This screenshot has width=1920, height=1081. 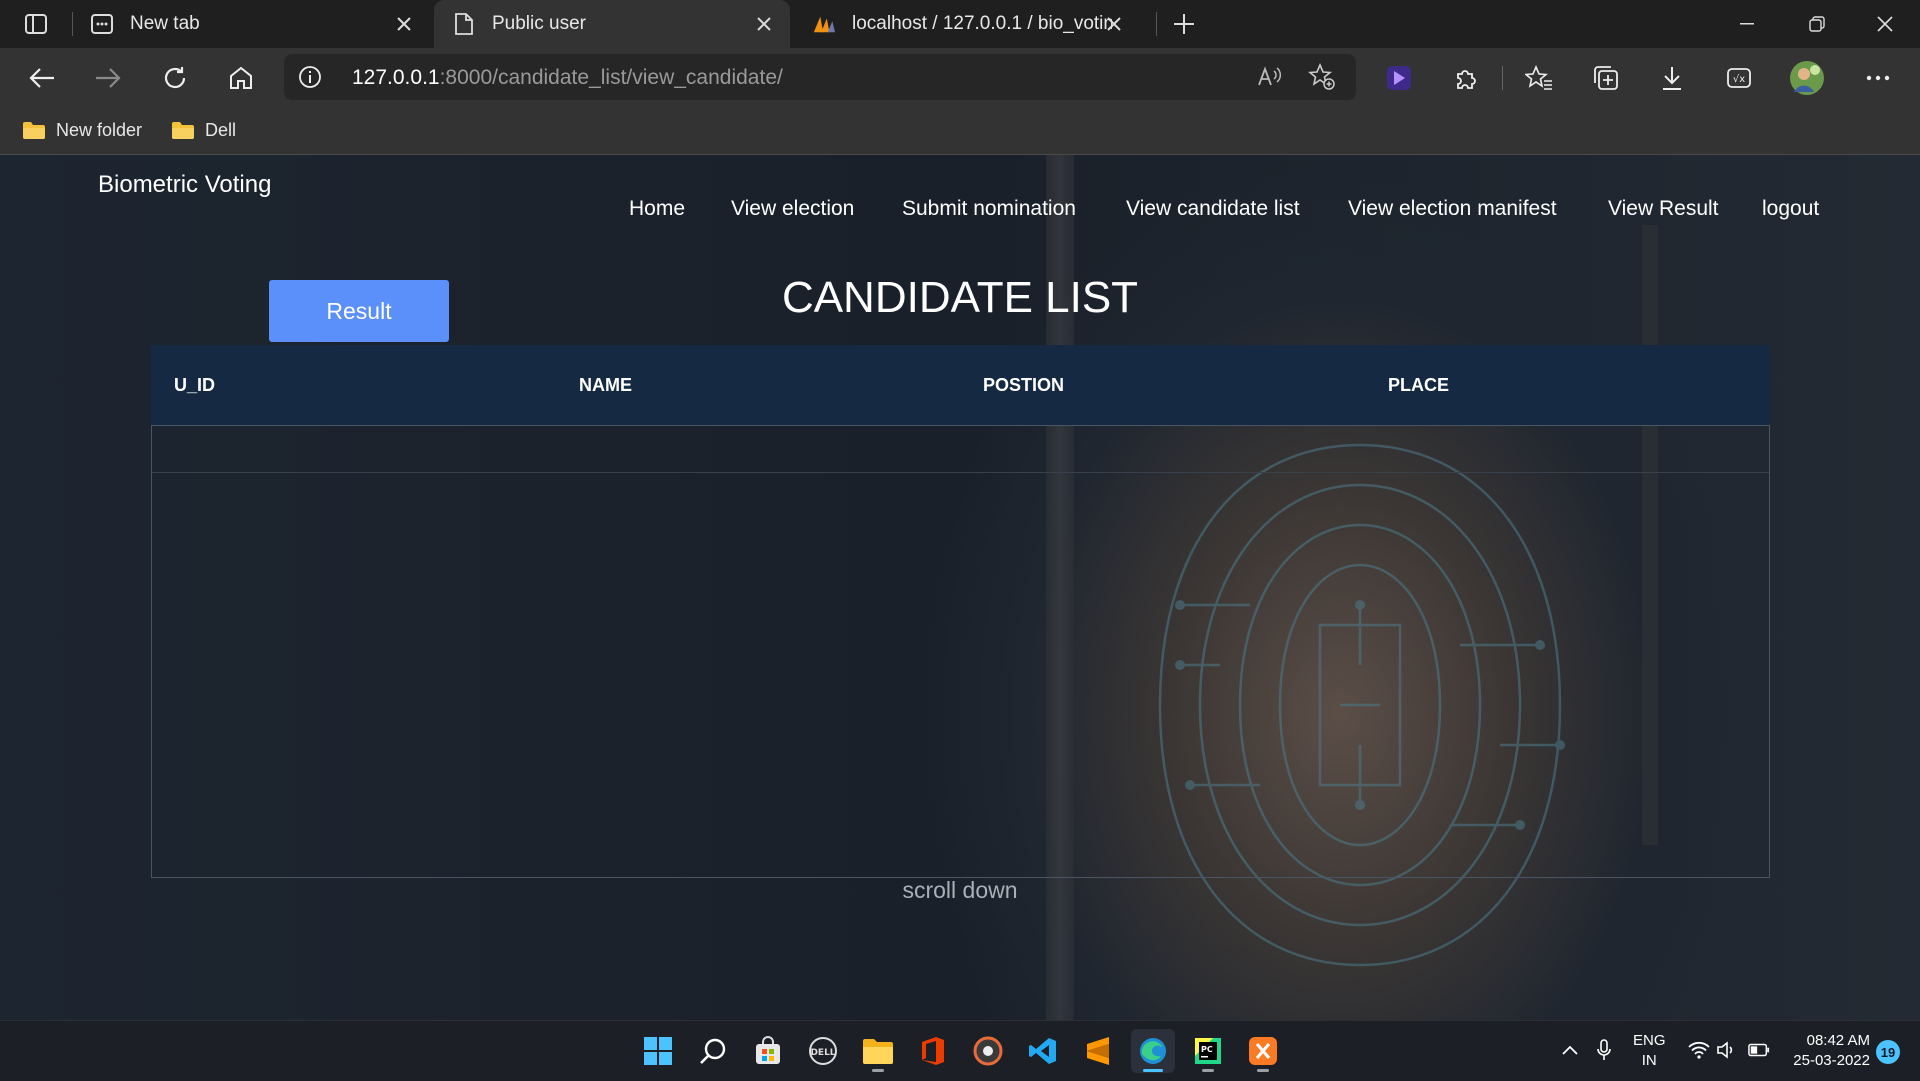 What do you see at coordinates (251, 24) in the screenshot?
I see `tab-new-tab: New tab` at bounding box center [251, 24].